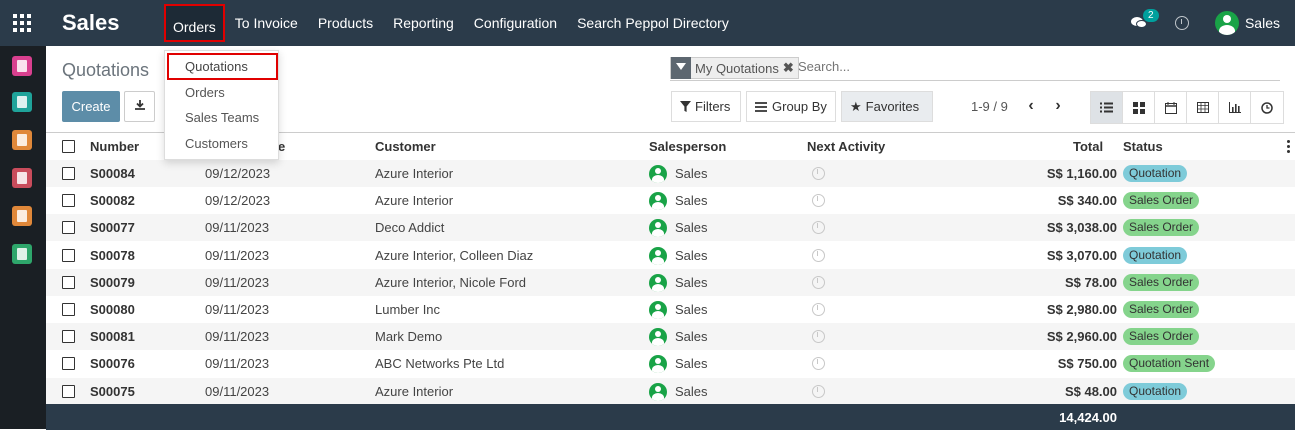 The image size is (1295, 430). Describe the element at coordinates (22, 102) in the screenshot. I see `contacts-icon` at that location.